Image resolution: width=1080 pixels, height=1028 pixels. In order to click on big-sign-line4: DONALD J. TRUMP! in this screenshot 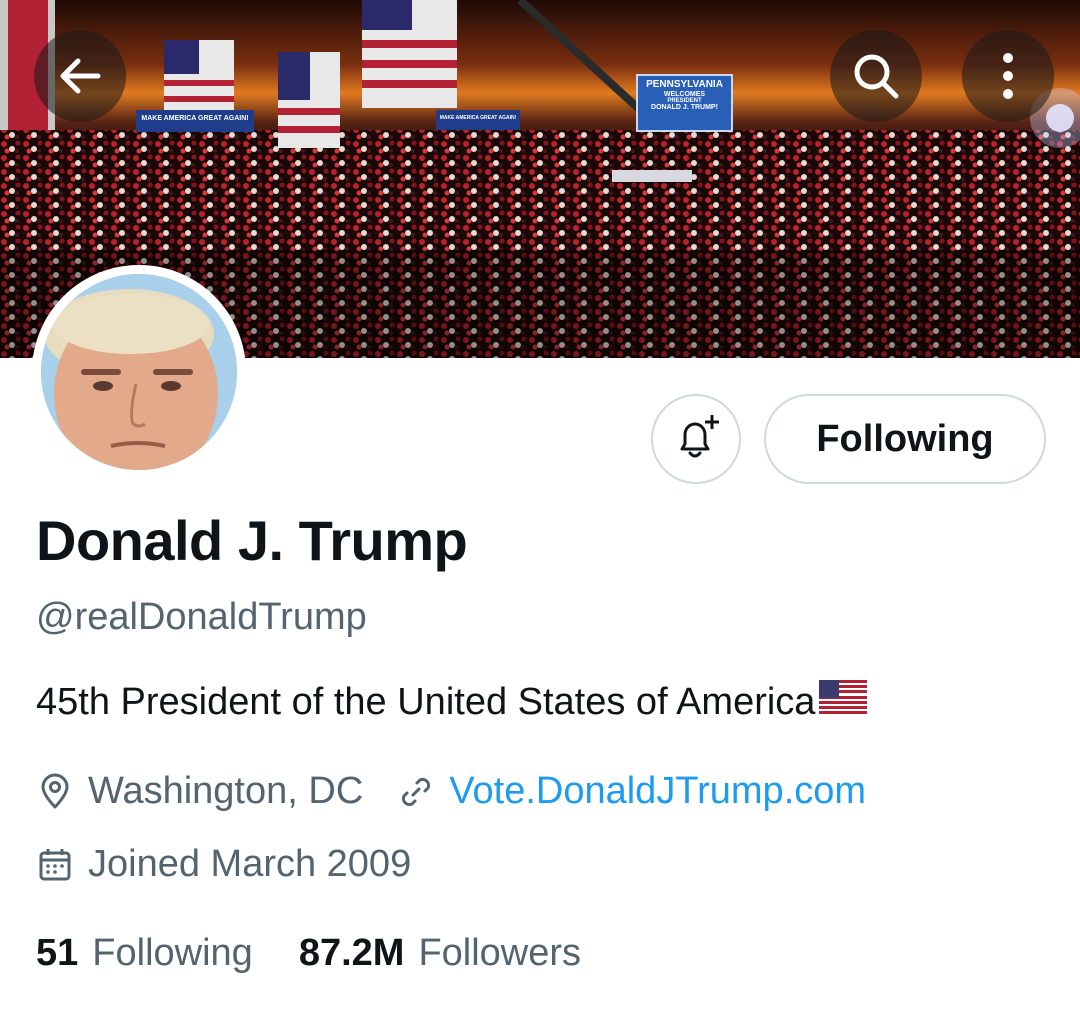, I will do `click(684, 108)`.